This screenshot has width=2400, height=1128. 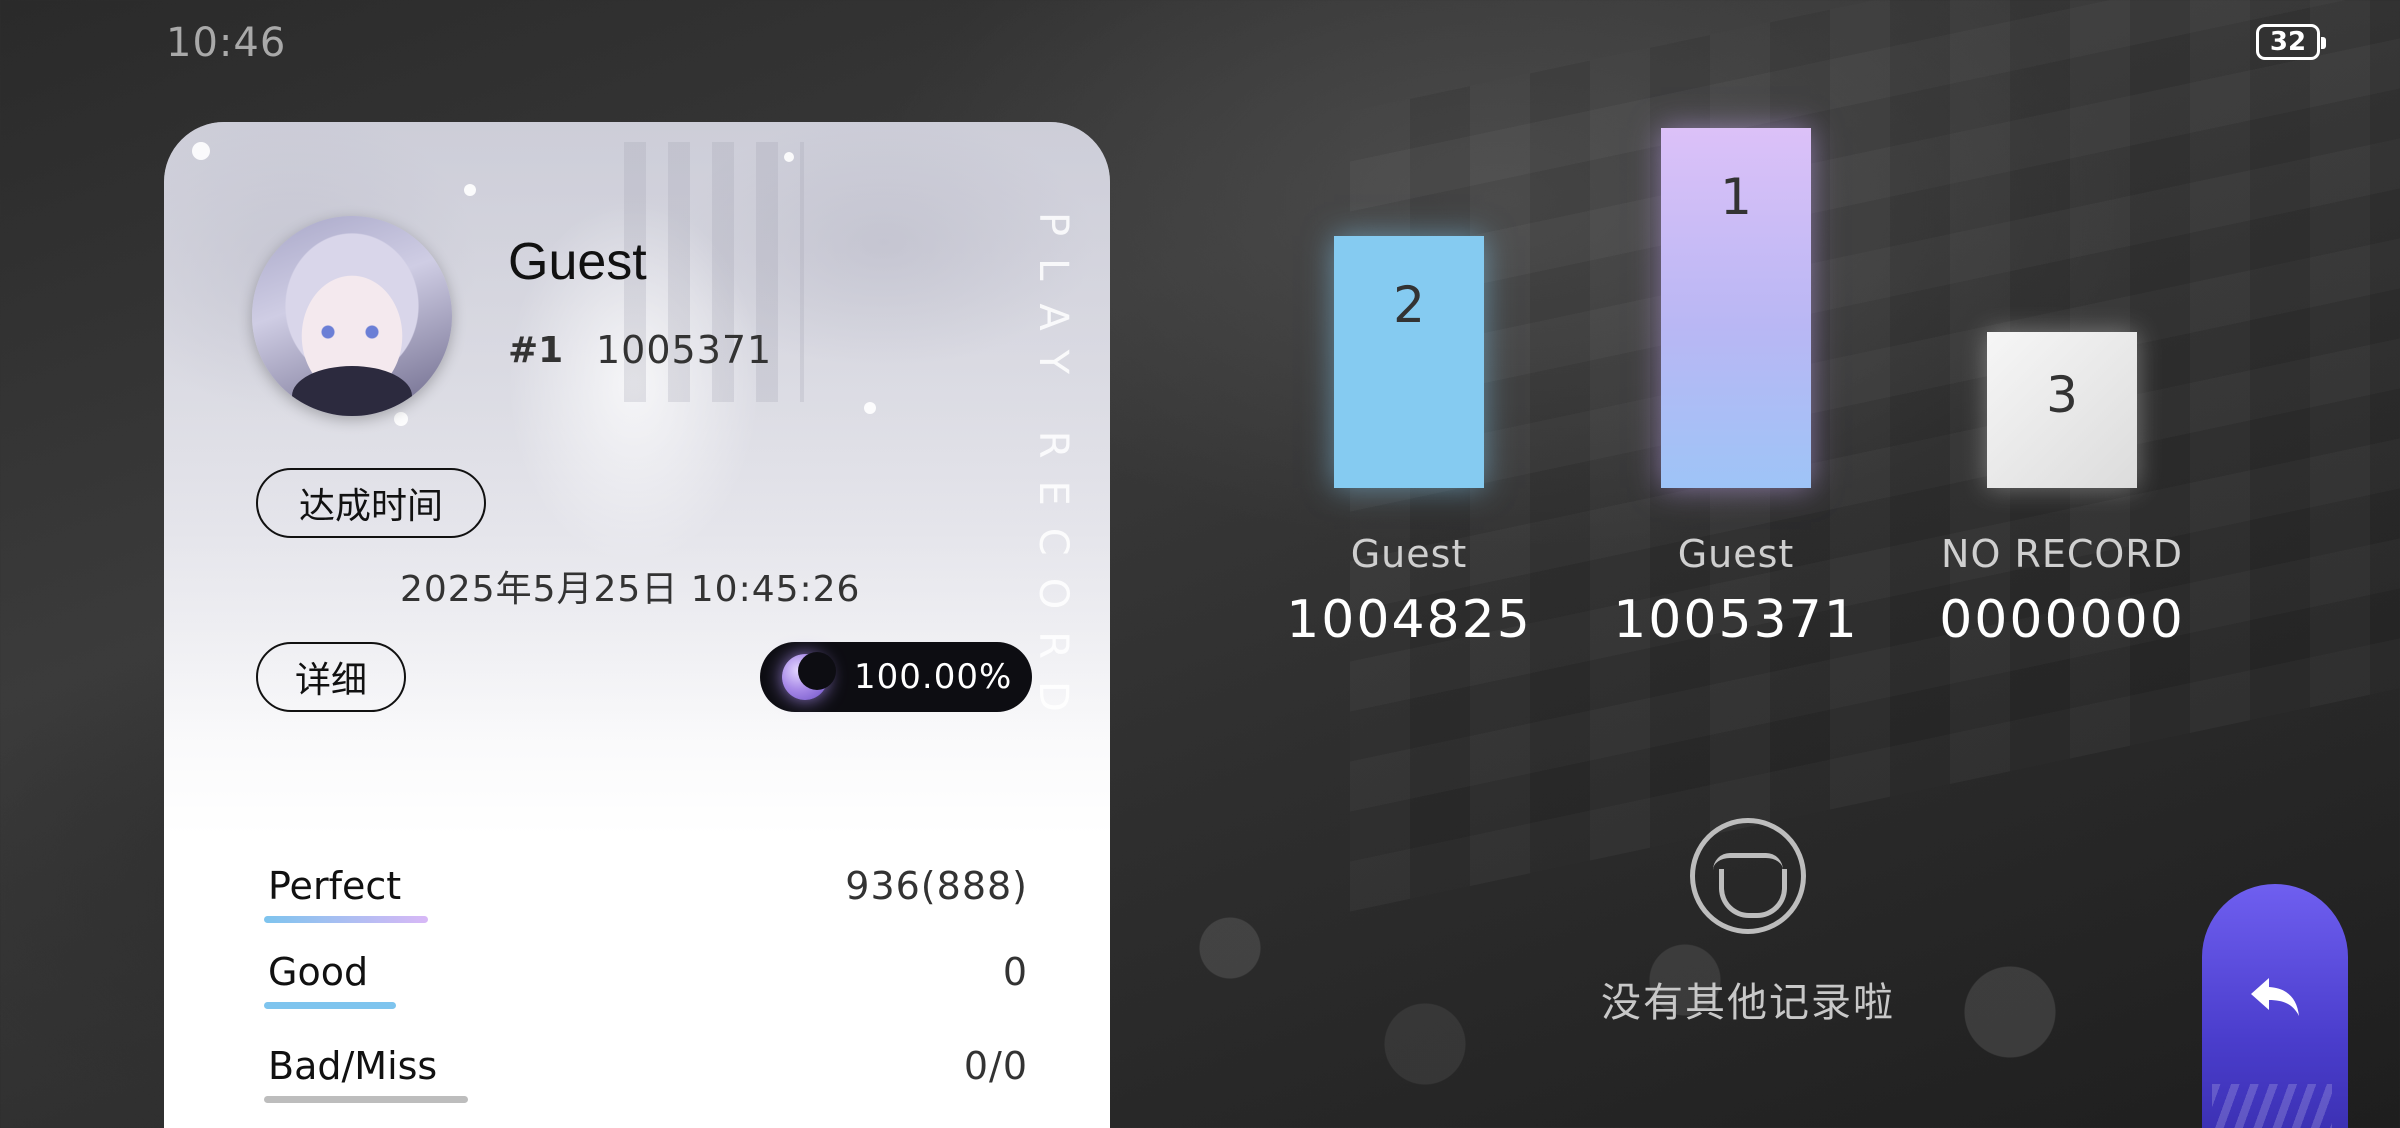 What do you see at coordinates (2062, 395) in the screenshot?
I see `podium-rank-3-number: 3` at bounding box center [2062, 395].